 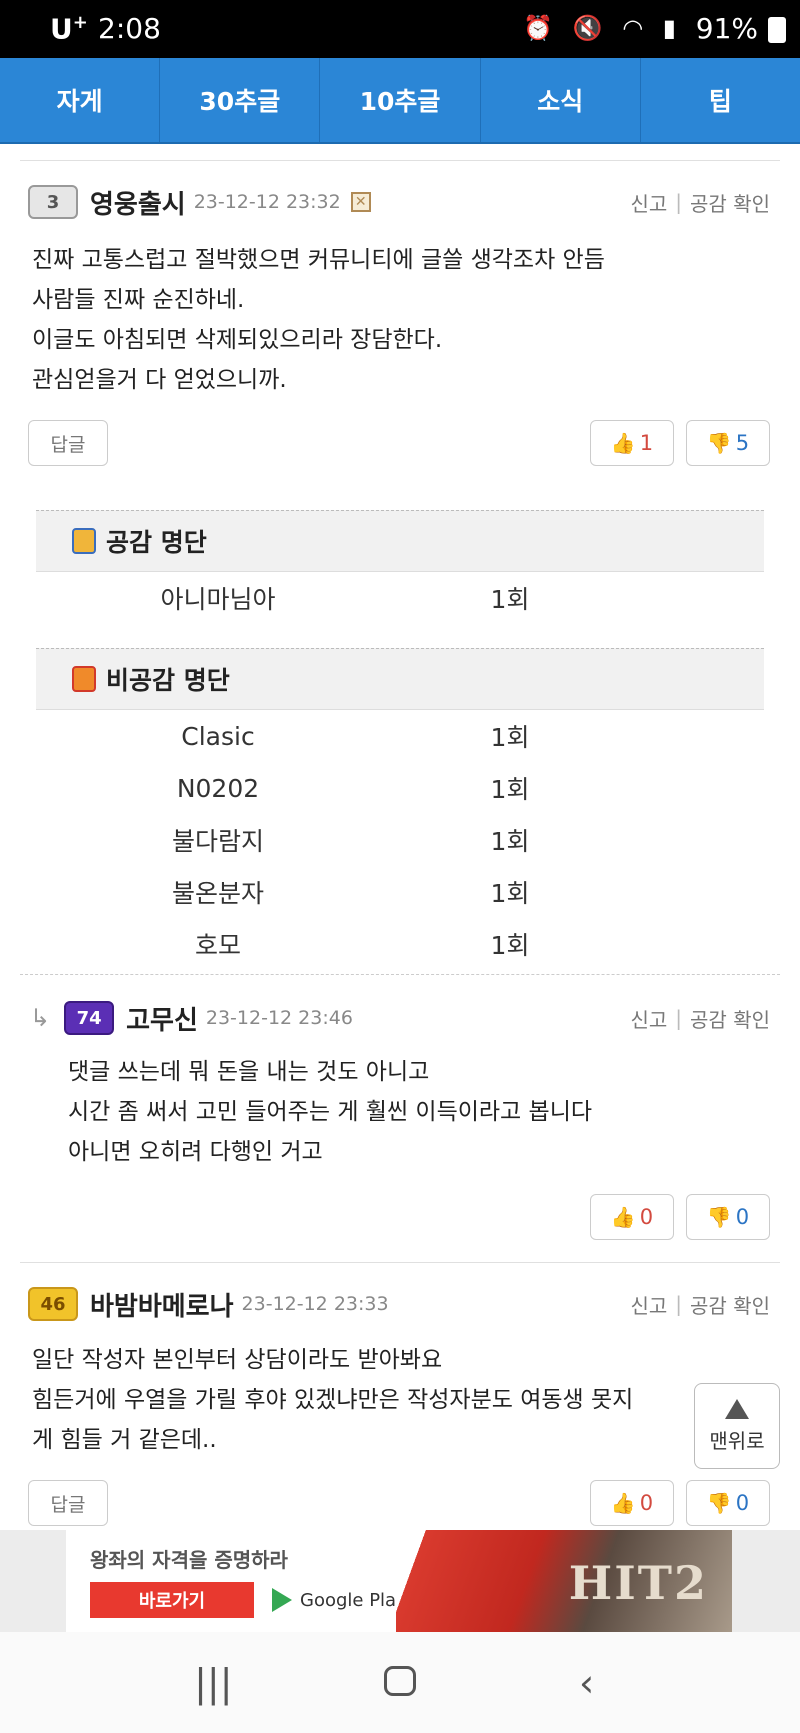 I want to click on status-bar: U+ 2:08 ⏰ 🔇 ◠ ▮ 91%, so click(x=400, y=29).